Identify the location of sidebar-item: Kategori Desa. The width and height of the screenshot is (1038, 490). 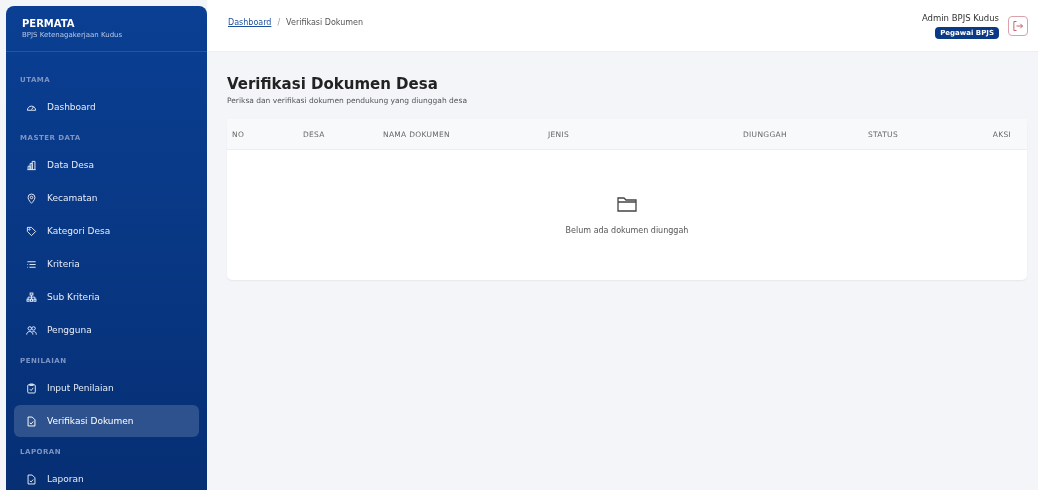
(106, 231).